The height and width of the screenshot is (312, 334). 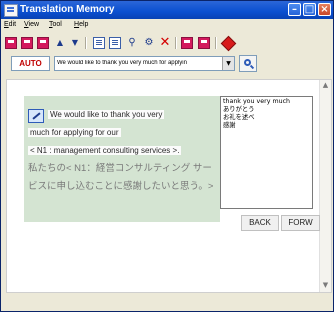 I want to click on source-line: < N1 : management consulting services >., so click(x=105, y=151).